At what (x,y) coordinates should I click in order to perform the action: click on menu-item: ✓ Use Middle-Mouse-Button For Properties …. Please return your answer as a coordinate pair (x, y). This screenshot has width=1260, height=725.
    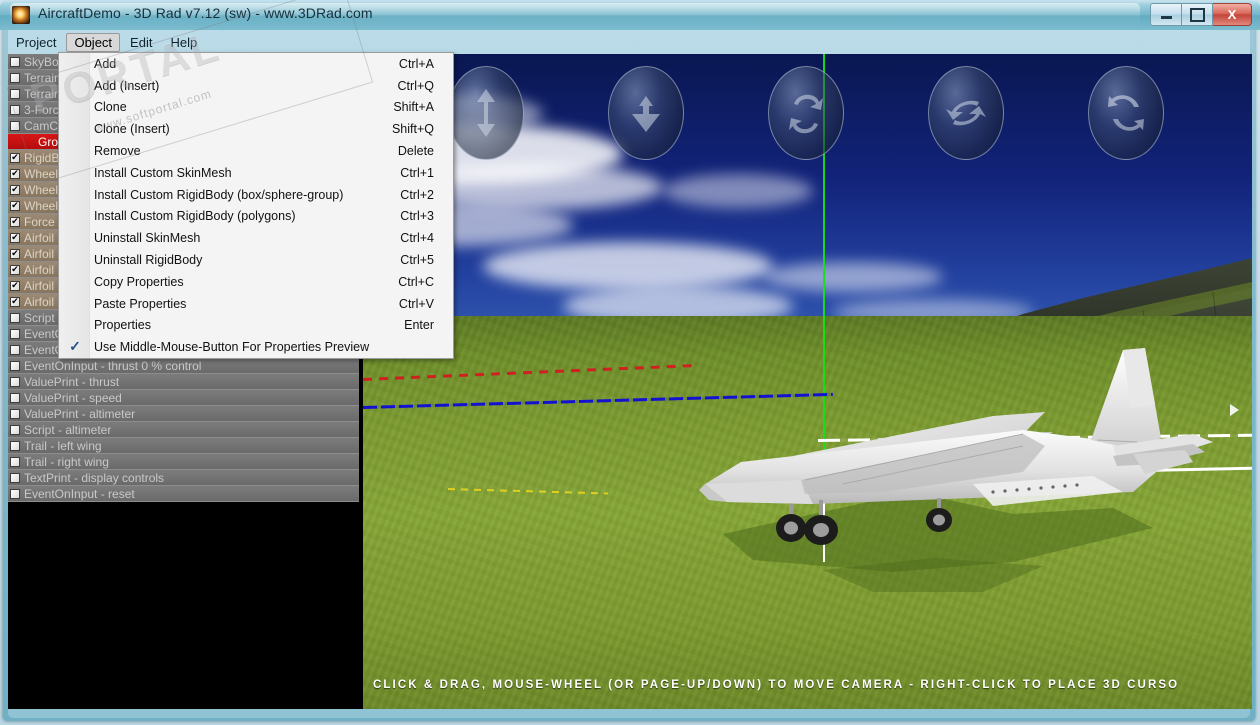
    Looking at the image, I should click on (256, 347).